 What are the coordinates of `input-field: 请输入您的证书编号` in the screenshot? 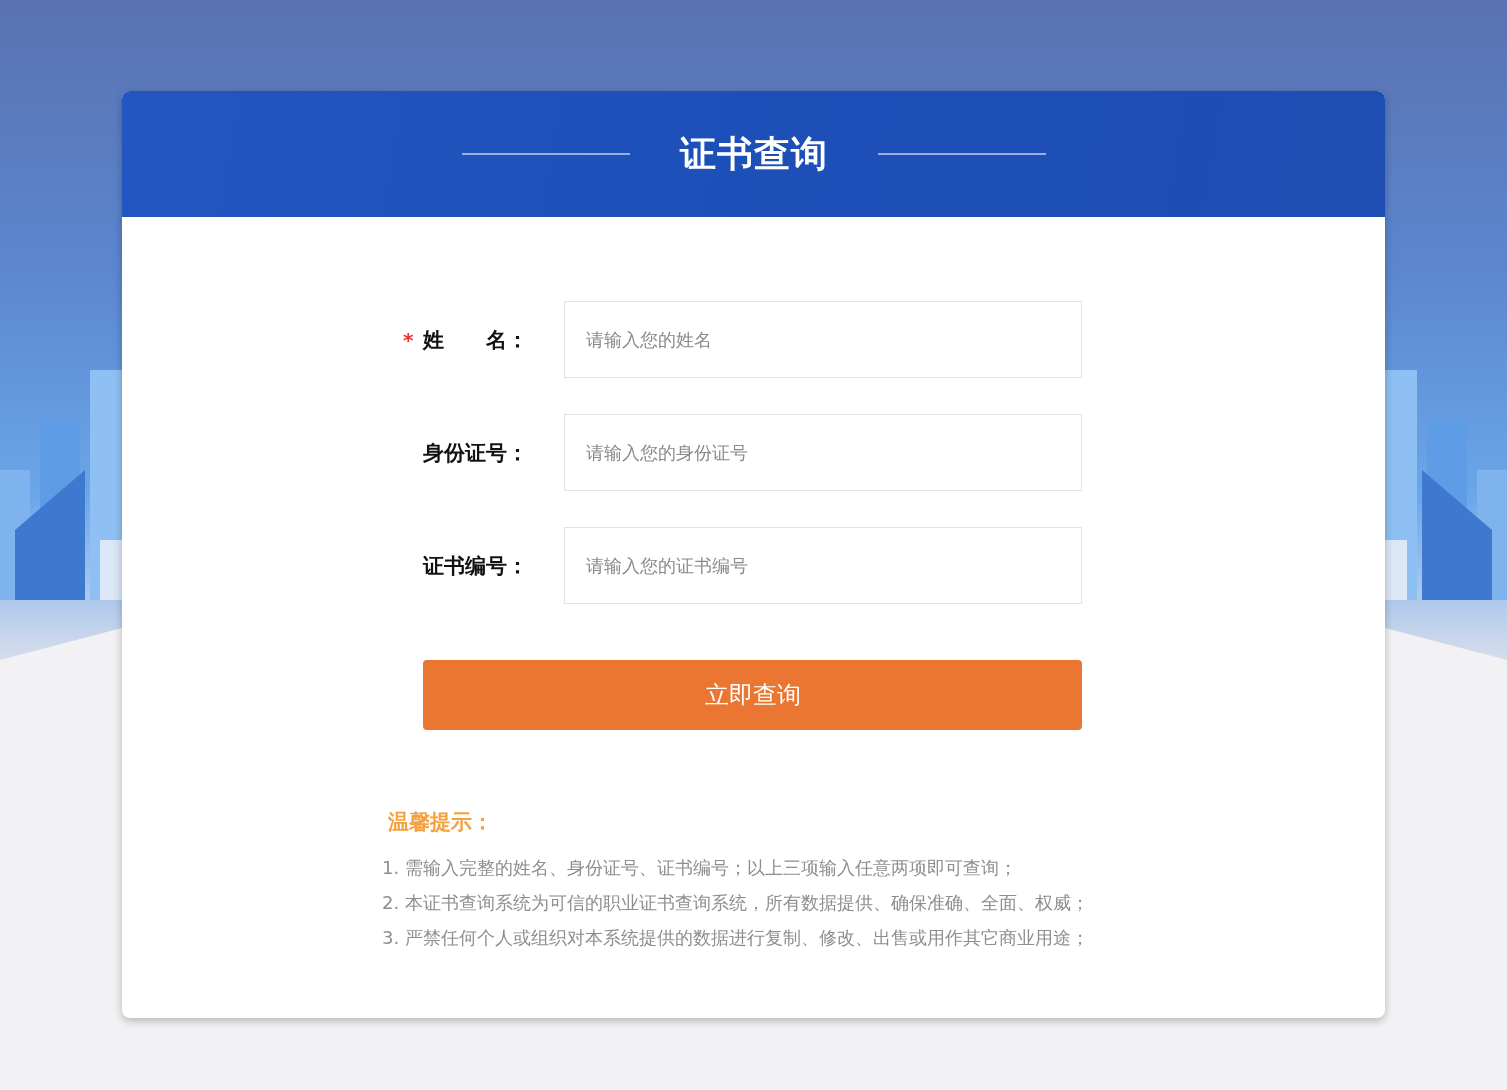 It's located at (823, 565).